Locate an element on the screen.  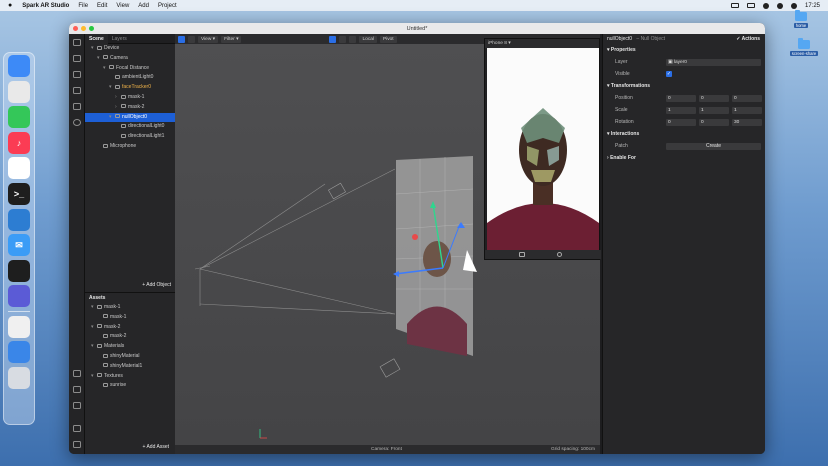
tree-item: ▾ faceTracker0 is located at coordinates (130, 88).